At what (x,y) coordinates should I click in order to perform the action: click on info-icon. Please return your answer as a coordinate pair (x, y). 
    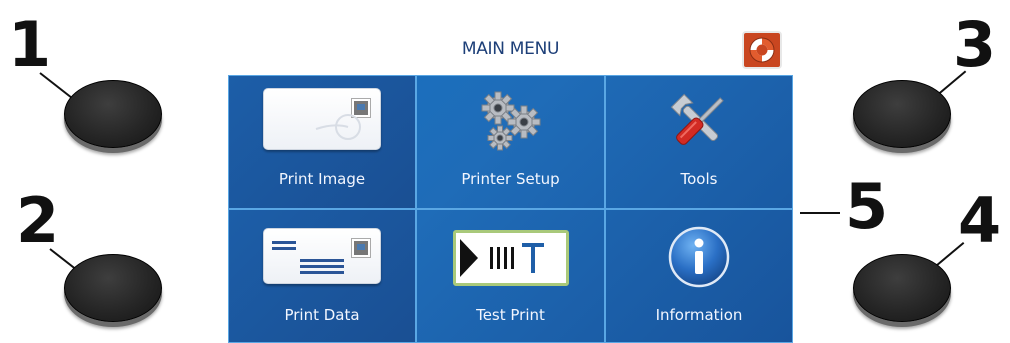
    Looking at the image, I should click on (699, 257).